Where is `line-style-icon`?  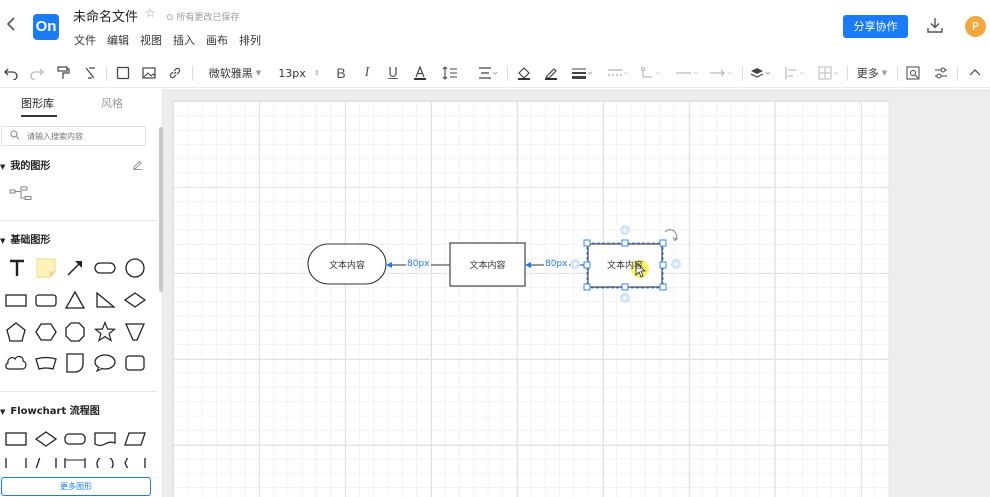
line-style-icon is located at coordinates (618, 72).